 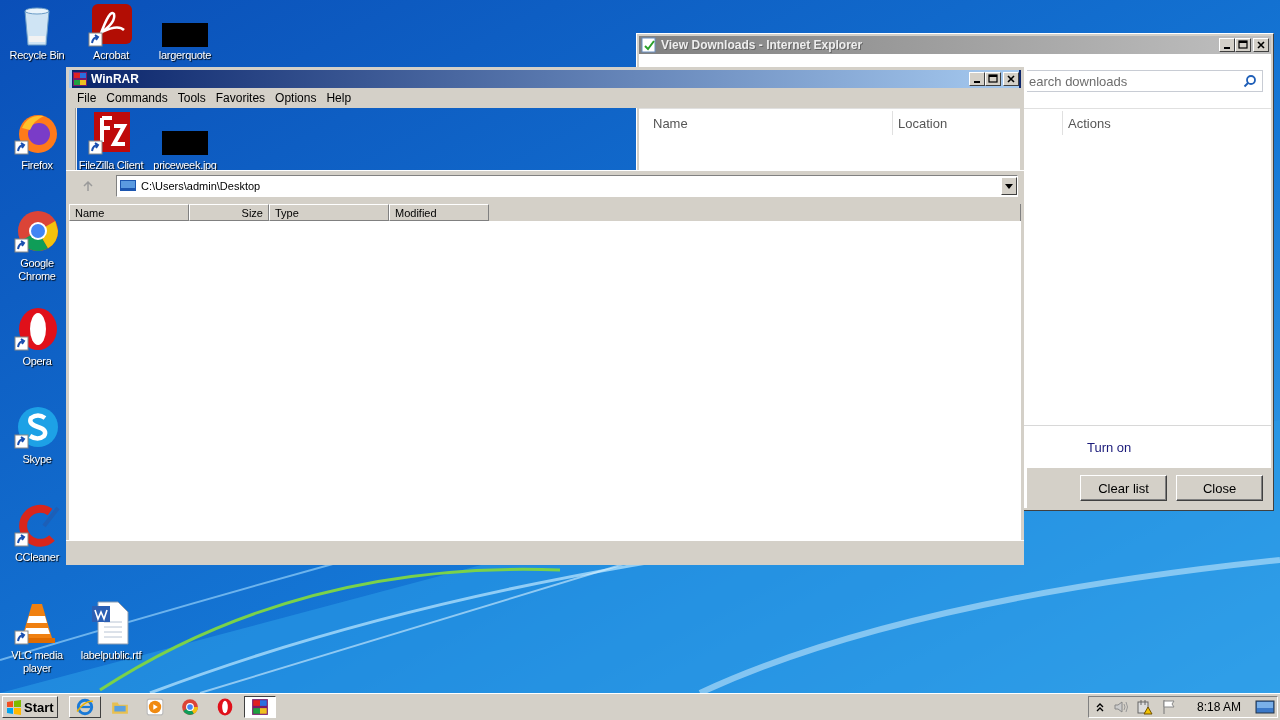 I want to click on monitor-icon, so click(x=128, y=186).